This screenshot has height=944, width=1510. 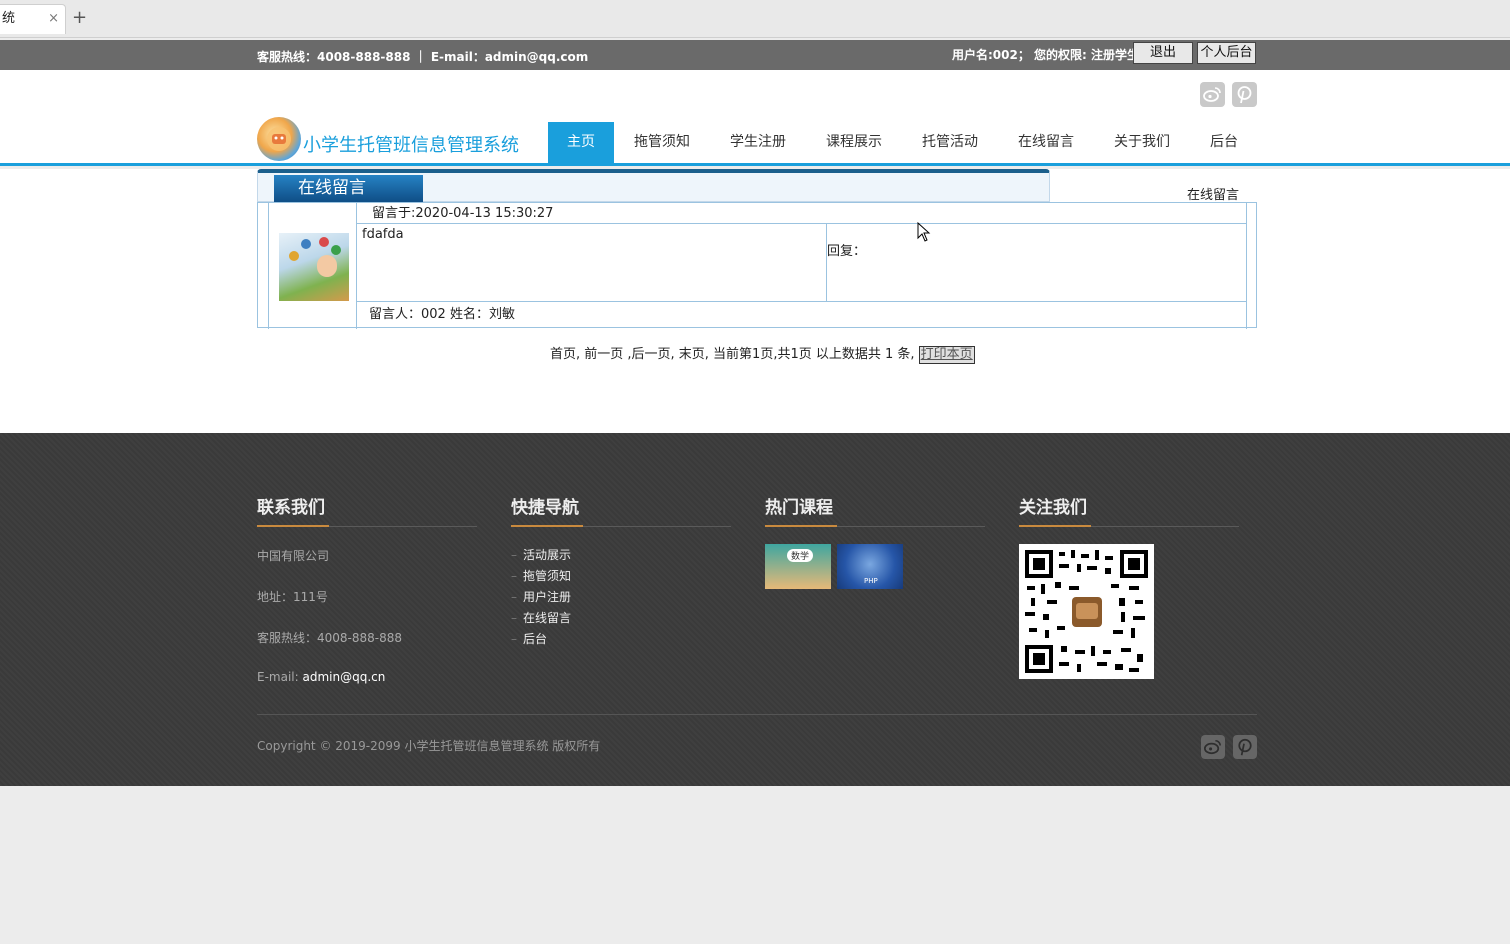 What do you see at coordinates (758, 142) in the screenshot?
I see `nav-item-student-register: 学生注册` at bounding box center [758, 142].